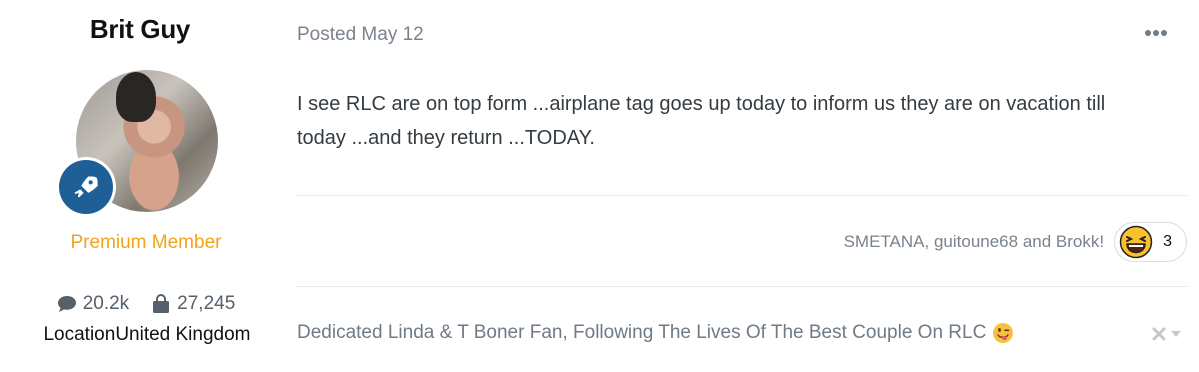  Describe the element at coordinates (1167, 334) in the screenshot. I see `signature-hide-control` at that location.